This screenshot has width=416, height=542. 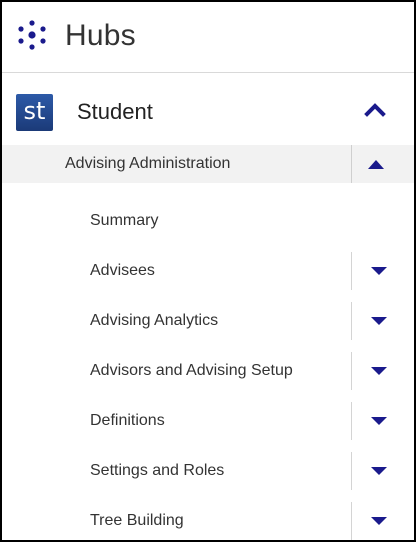 I want to click on hub-network-icon, so click(x=32, y=35).